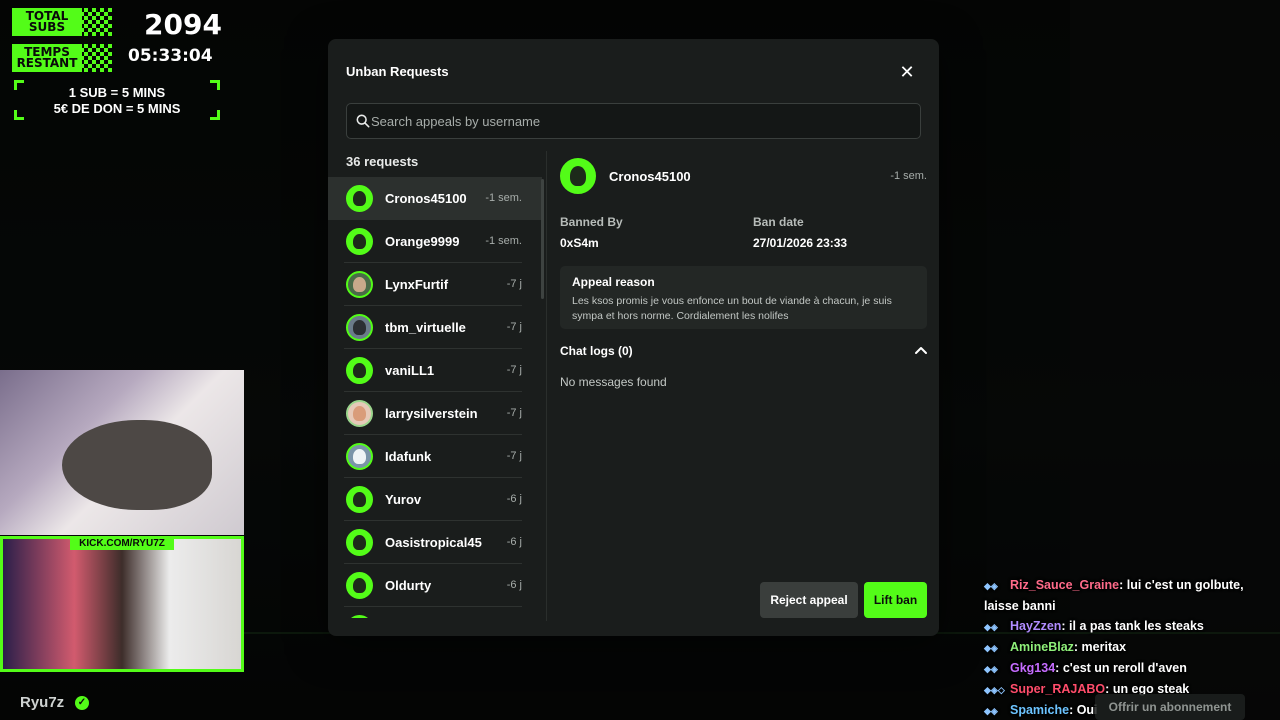  I want to click on close-button: ✕, so click(907, 72).